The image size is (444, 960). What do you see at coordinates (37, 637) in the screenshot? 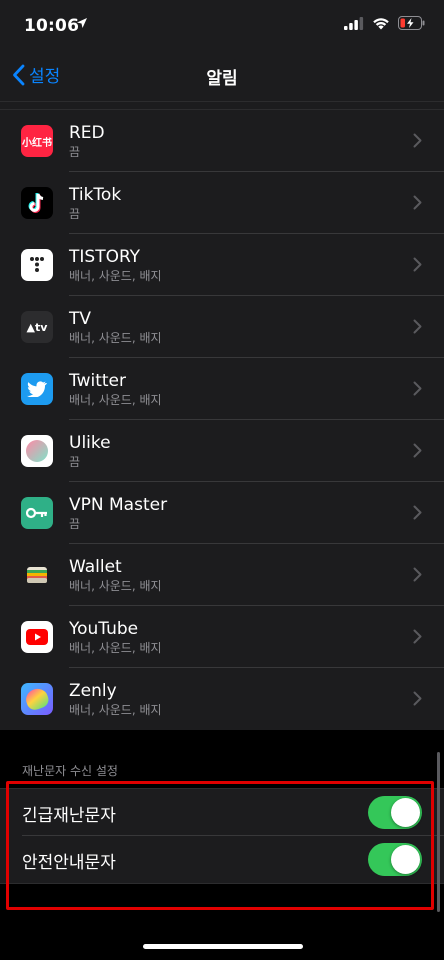
I see `youtube-icon` at bounding box center [37, 637].